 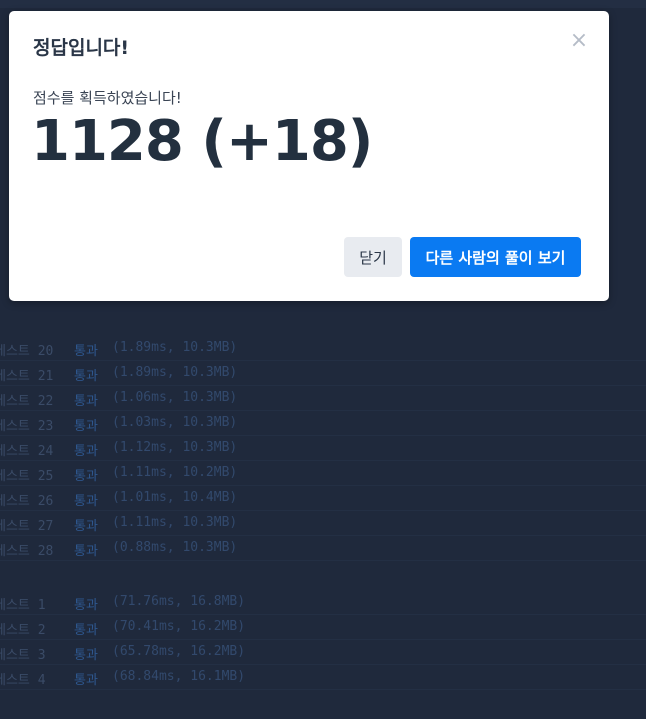 What do you see at coordinates (202, 141) in the screenshot?
I see `score-value: 1128 (+18)` at bounding box center [202, 141].